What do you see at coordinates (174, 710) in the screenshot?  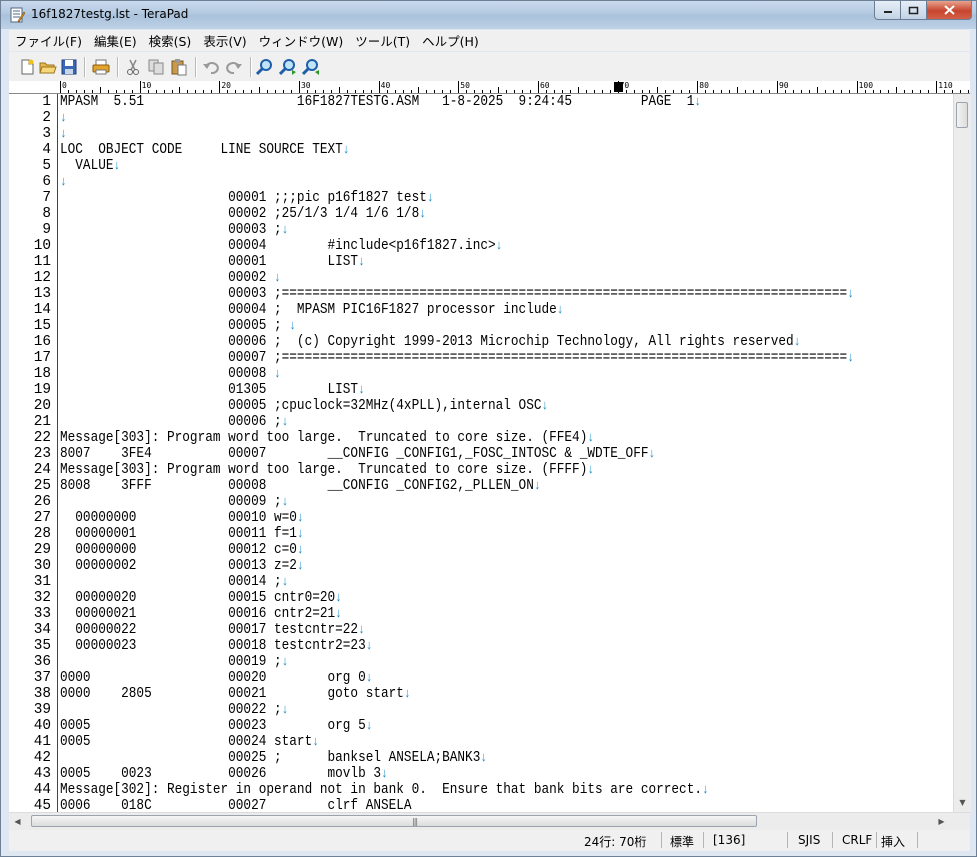 I see `line-text: 00022 ;↓` at bounding box center [174, 710].